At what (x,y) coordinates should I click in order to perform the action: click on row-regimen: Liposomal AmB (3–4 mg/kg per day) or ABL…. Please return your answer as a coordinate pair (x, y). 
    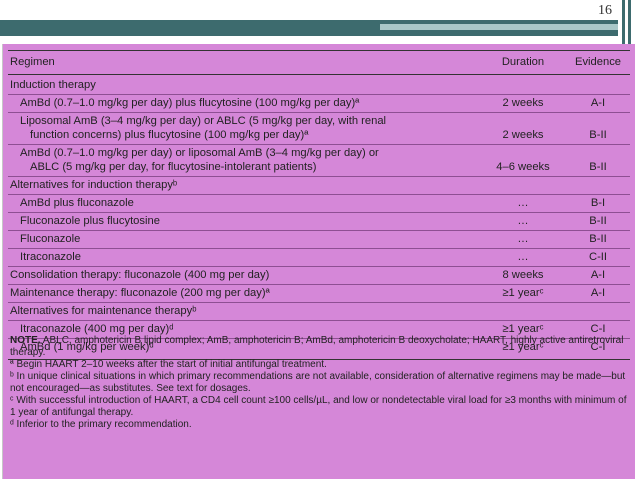
    Looking at the image, I should click on (203, 121).